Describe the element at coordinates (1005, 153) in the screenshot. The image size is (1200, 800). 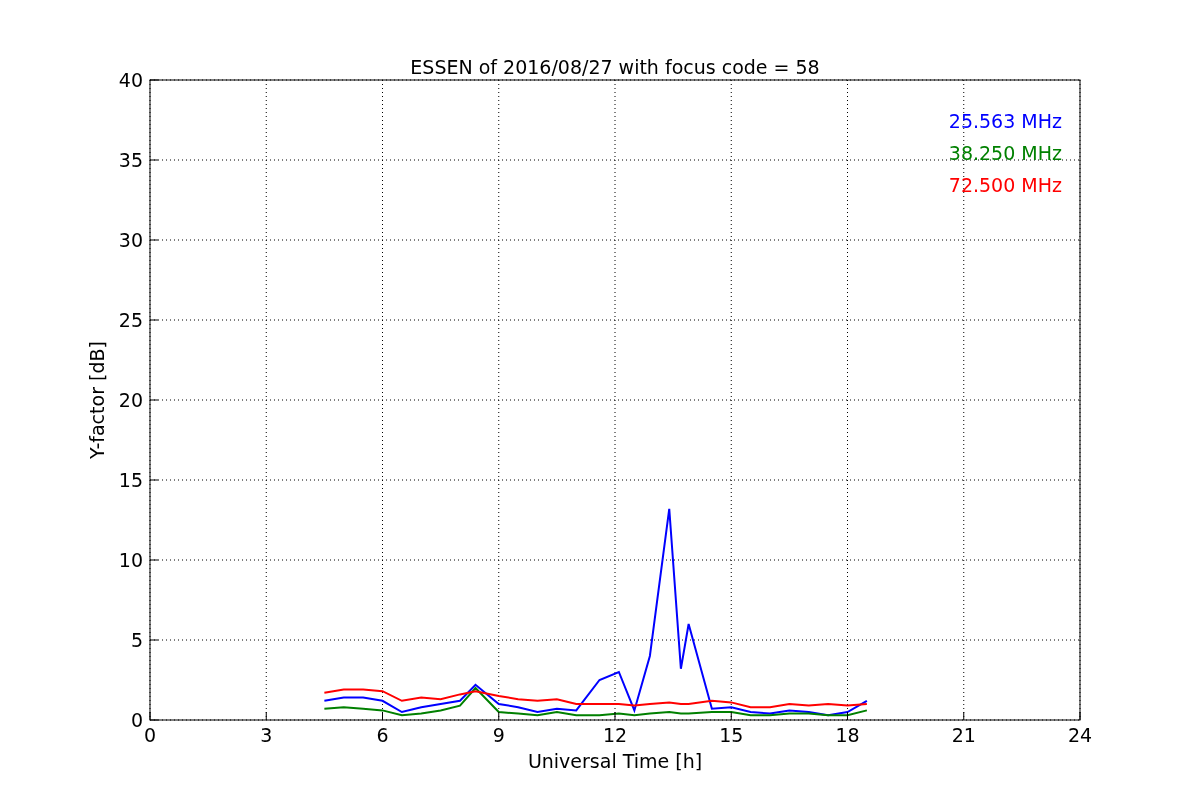
I see `legend-label: 38.250 MHz` at that location.